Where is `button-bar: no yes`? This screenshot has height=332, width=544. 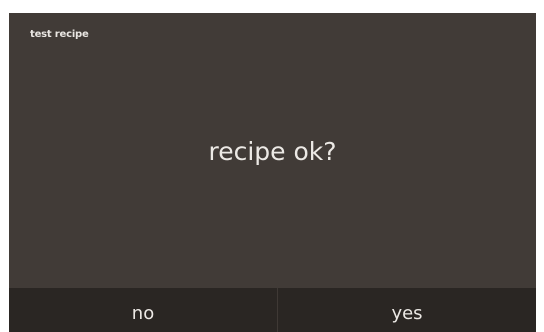 button-bar: no yes is located at coordinates (272, 310).